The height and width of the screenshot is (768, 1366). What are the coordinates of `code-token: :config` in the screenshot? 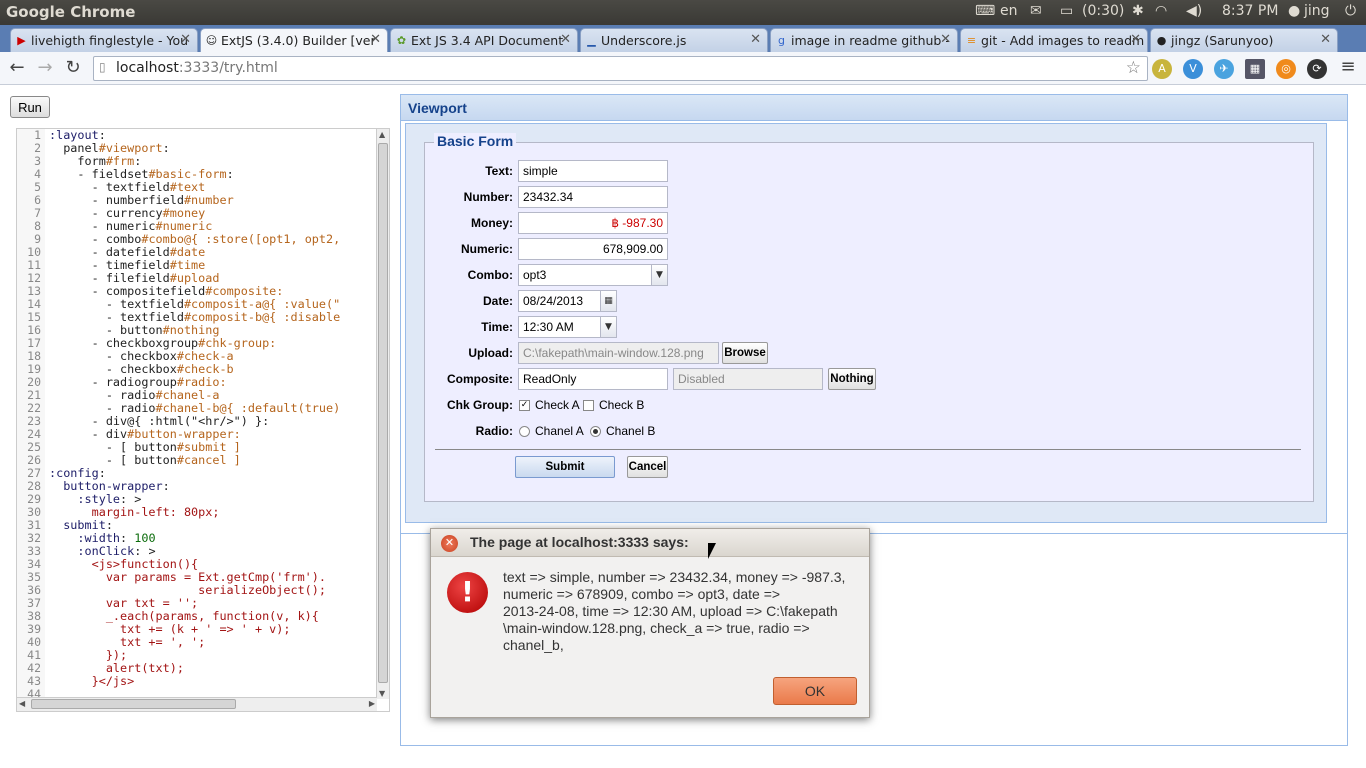 It's located at (74, 473).